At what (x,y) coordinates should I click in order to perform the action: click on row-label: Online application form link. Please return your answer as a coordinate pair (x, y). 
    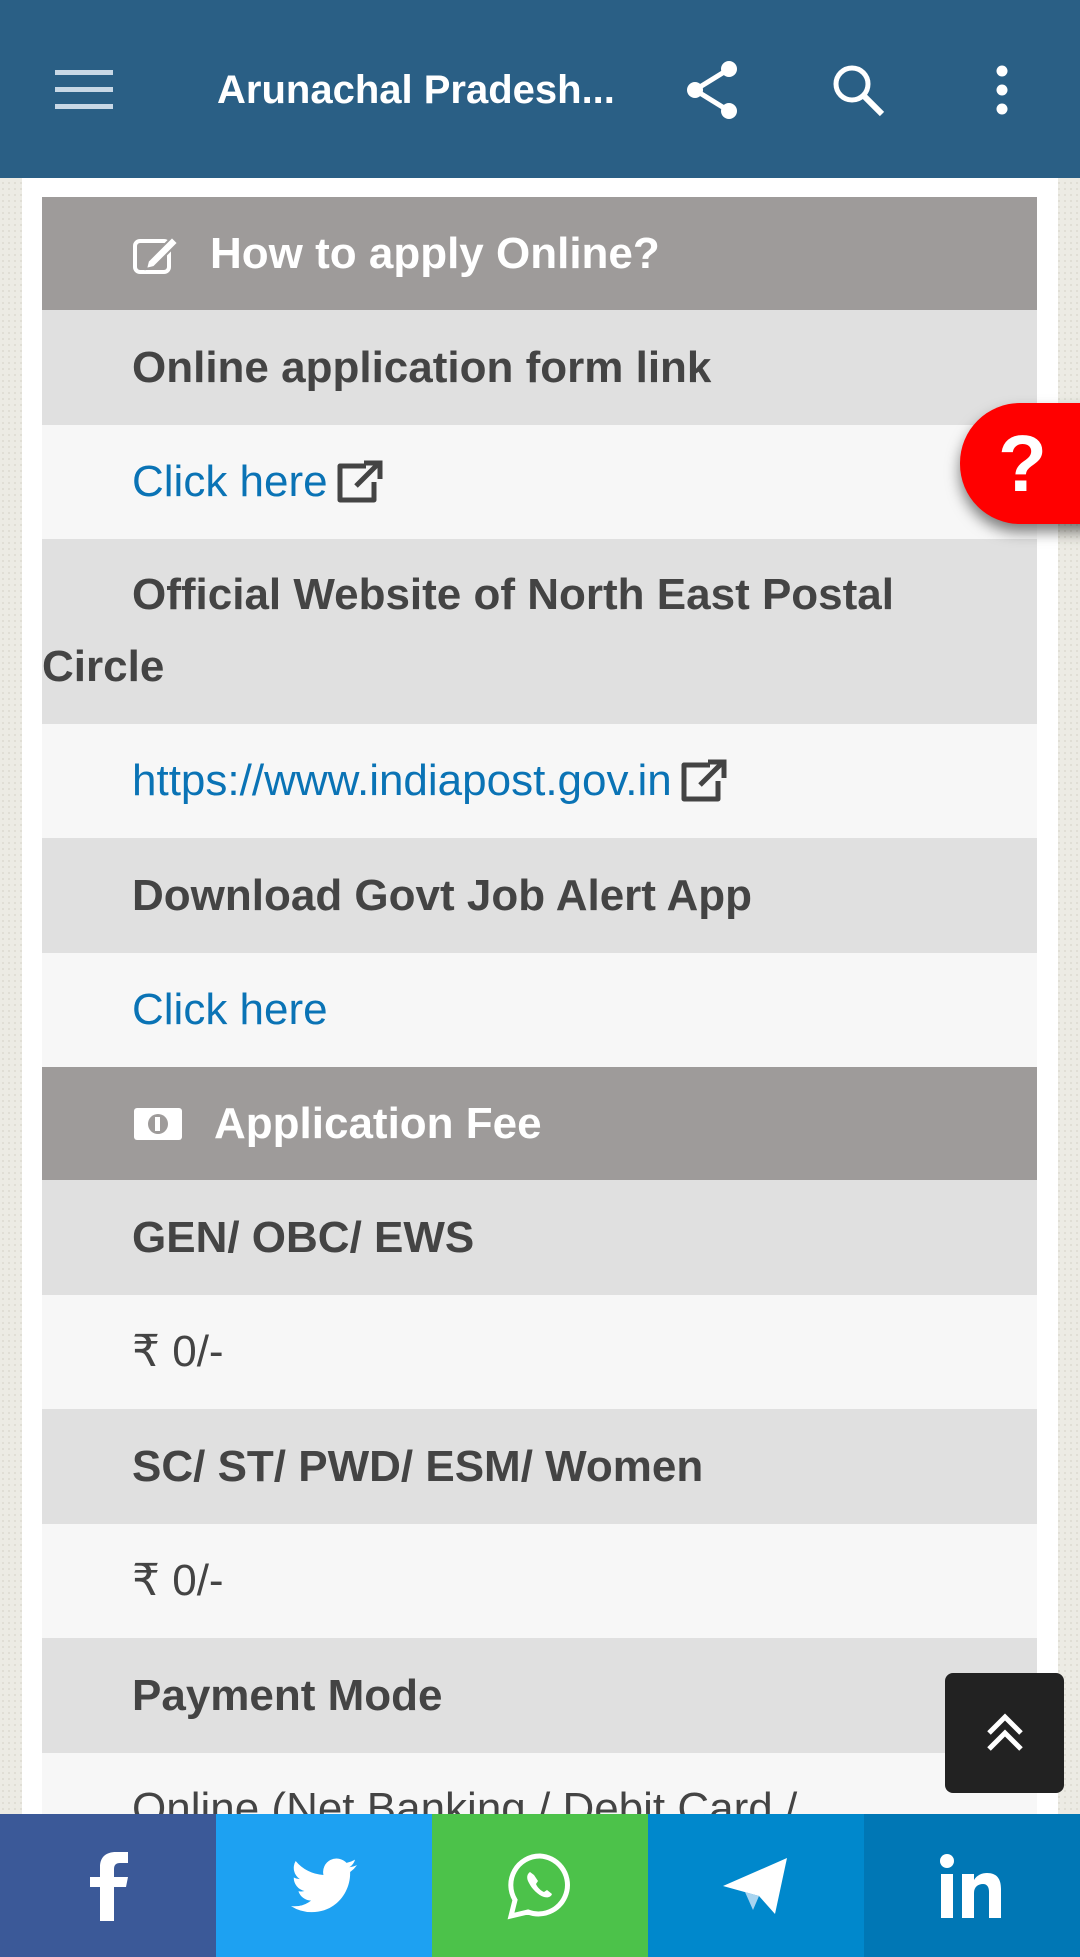
    Looking at the image, I should click on (539, 367).